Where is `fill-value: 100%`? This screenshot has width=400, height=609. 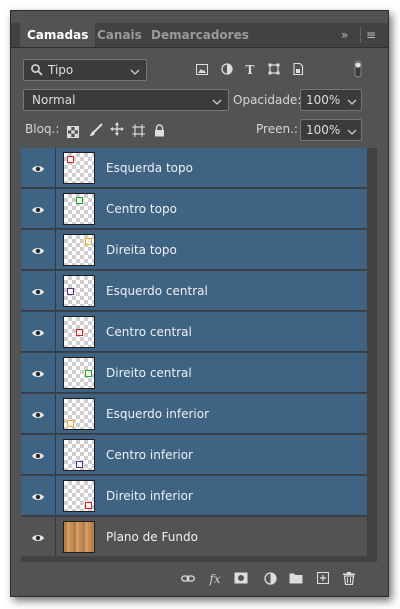 fill-value: 100% is located at coordinates (323, 130).